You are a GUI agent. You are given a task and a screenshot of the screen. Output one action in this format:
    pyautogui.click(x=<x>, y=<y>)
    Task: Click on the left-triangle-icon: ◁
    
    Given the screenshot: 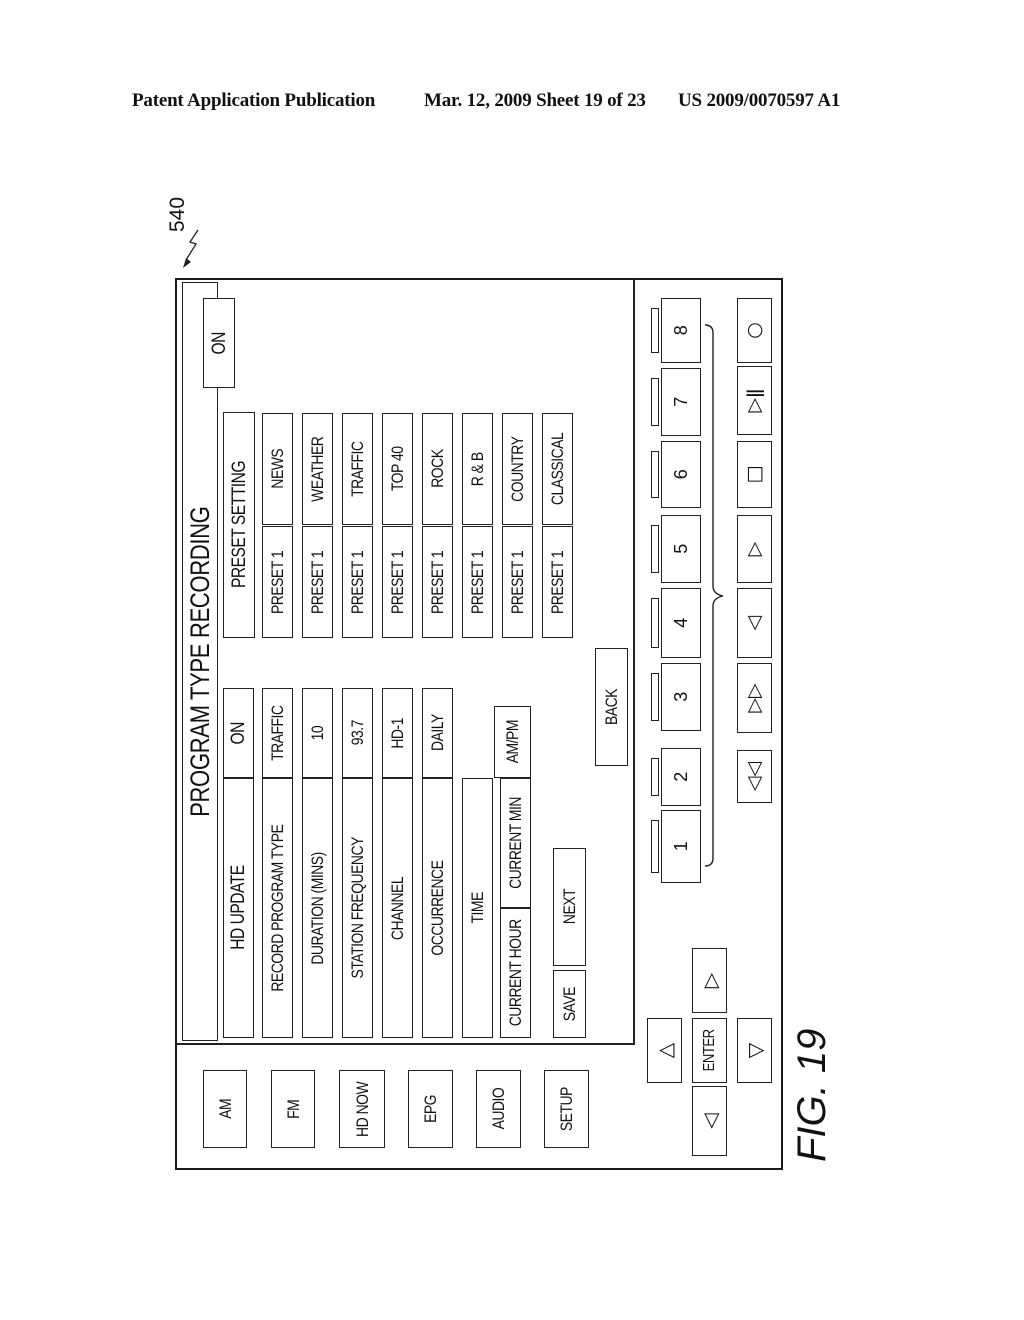 What is the action you would take?
    pyautogui.click(x=709, y=1121)
    